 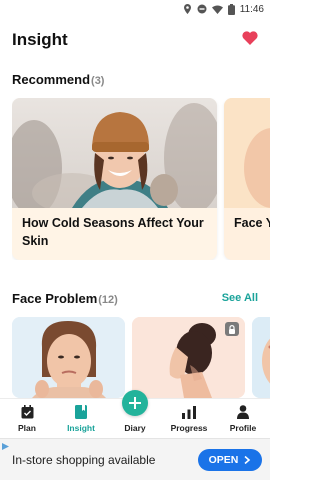 I want to click on nav-label-diary: Diary, so click(x=135, y=428).